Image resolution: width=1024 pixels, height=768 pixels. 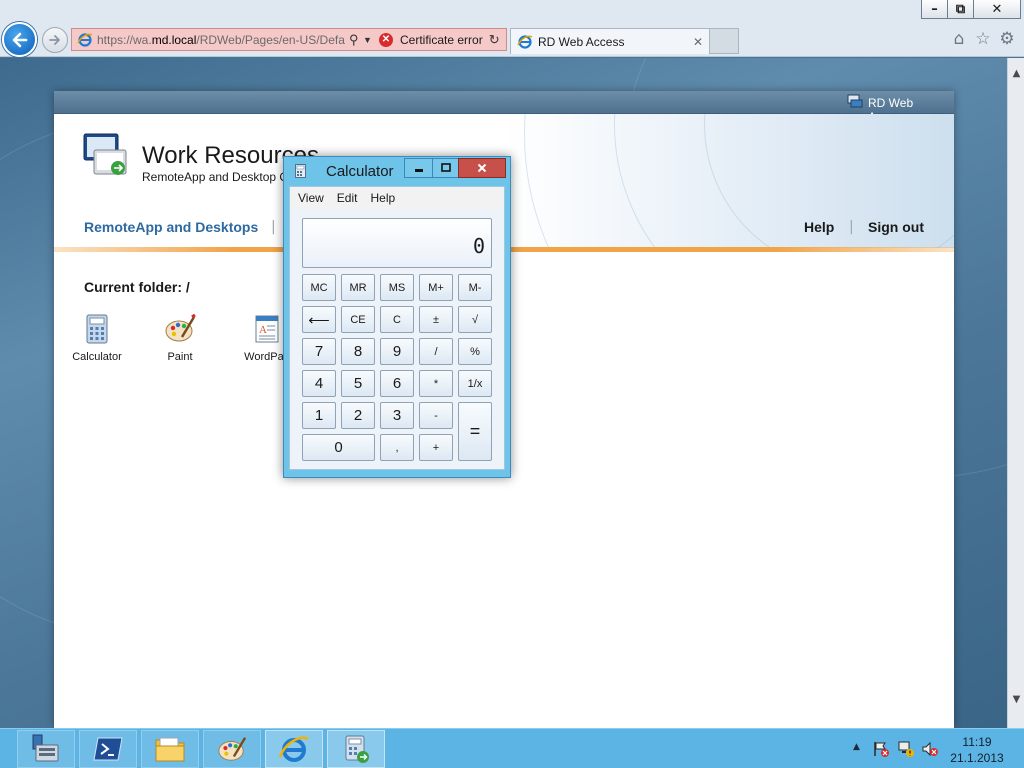 What do you see at coordinates (397, 383) in the screenshot?
I see `key-6: 6` at bounding box center [397, 383].